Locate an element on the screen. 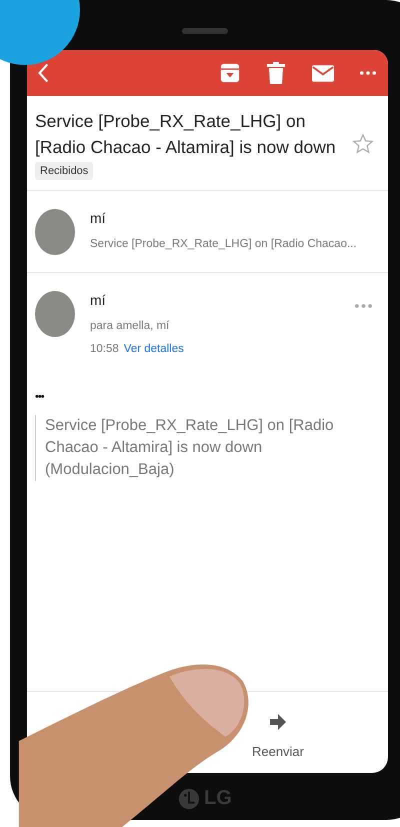 This screenshot has height=827, width=400. mail-icon is located at coordinates (323, 73).